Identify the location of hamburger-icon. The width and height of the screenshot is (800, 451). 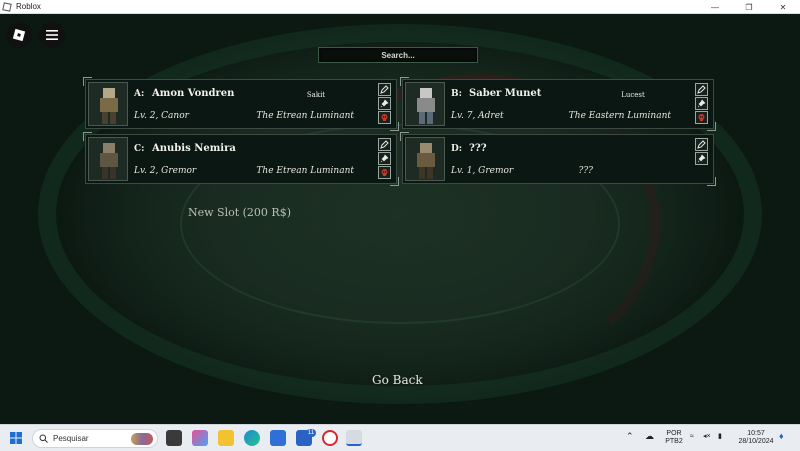
(52, 35).